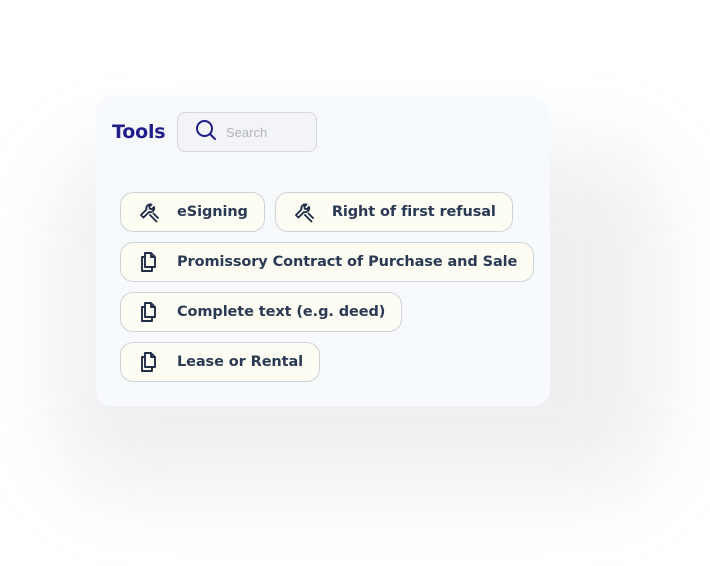 The image size is (710, 566). Describe the element at coordinates (281, 312) in the screenshot. I see `tool-label: Complete text (e.g. deed)` at that location.